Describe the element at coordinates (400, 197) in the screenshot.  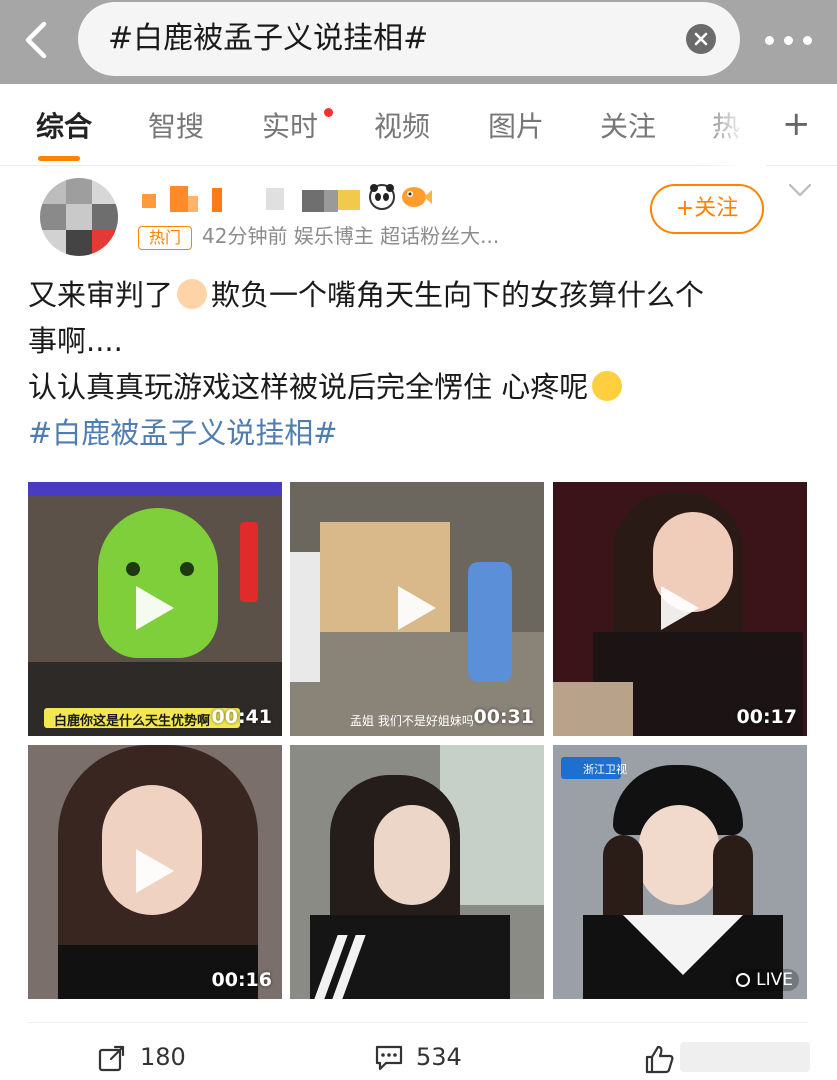
I see `panda-fish-icons` at that location.